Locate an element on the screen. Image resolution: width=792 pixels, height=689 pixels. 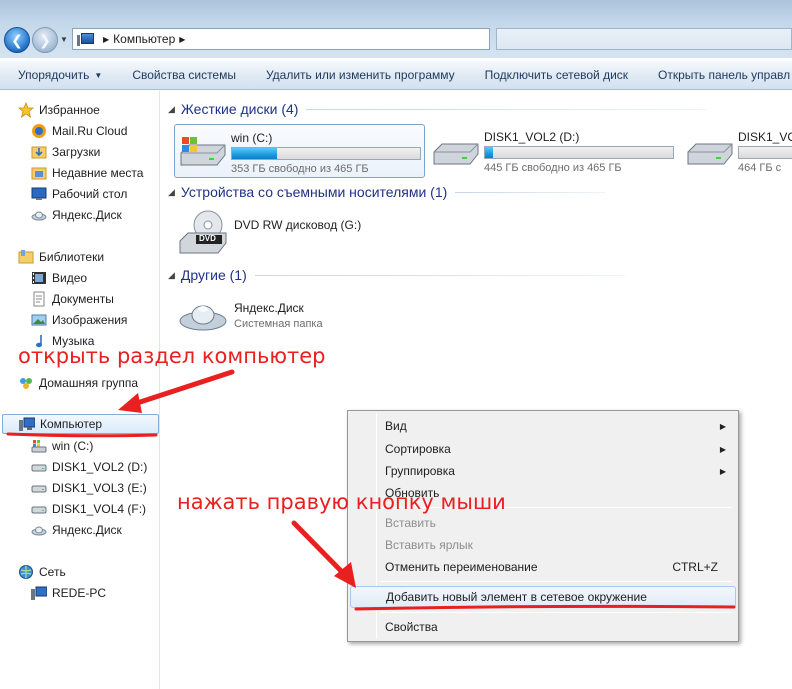
group-hard-drives: ◢ Жесткие диски (4) is located at coordinates (437, 109).